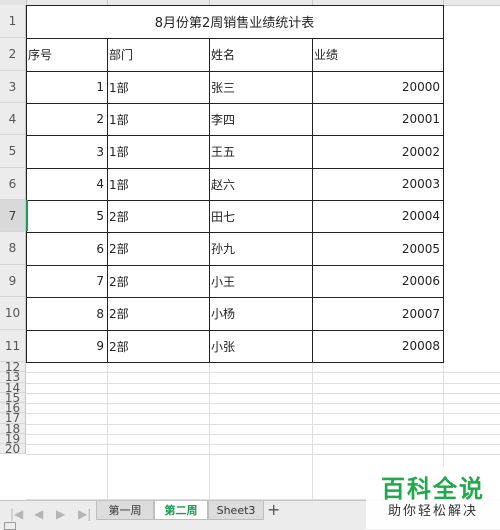  Describe the element at coordinates (260, 119) in the screenshot. I see `cell-name: 李四` at that location.